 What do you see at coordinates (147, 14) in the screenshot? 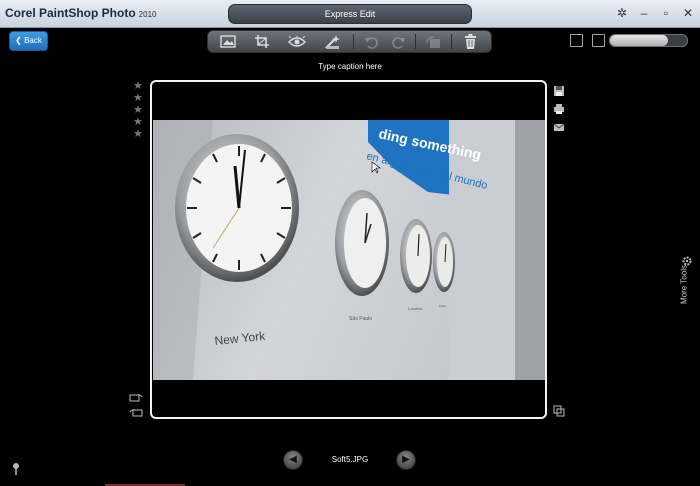
I see `app-year: 2010` at bounding box center [147, 14].